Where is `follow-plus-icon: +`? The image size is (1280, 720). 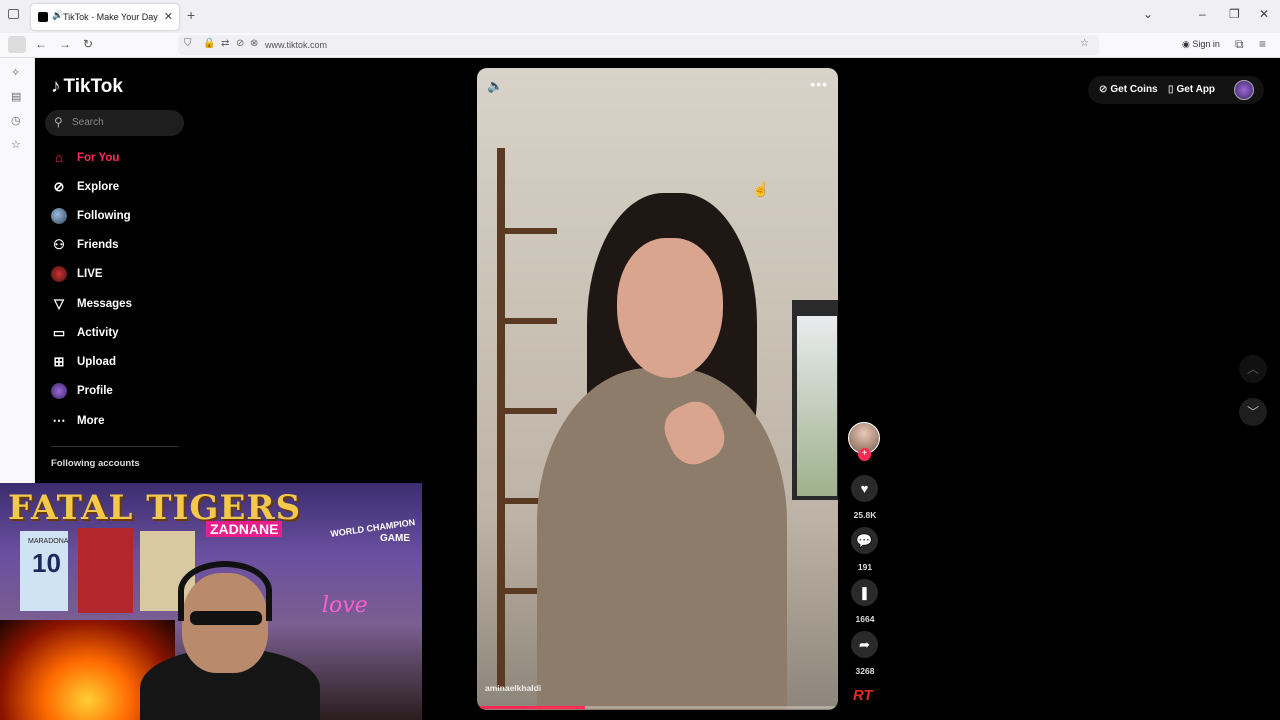 follow-plus-icon: + is located at coordinates (864, 454).